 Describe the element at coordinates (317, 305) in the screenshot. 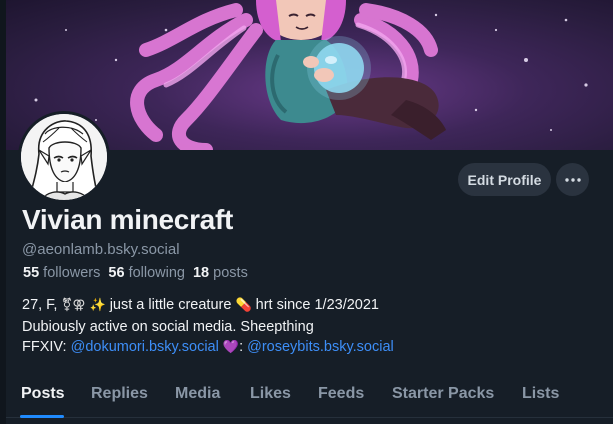

I see `bio-text: hrt since 1/23/2021` at that location.